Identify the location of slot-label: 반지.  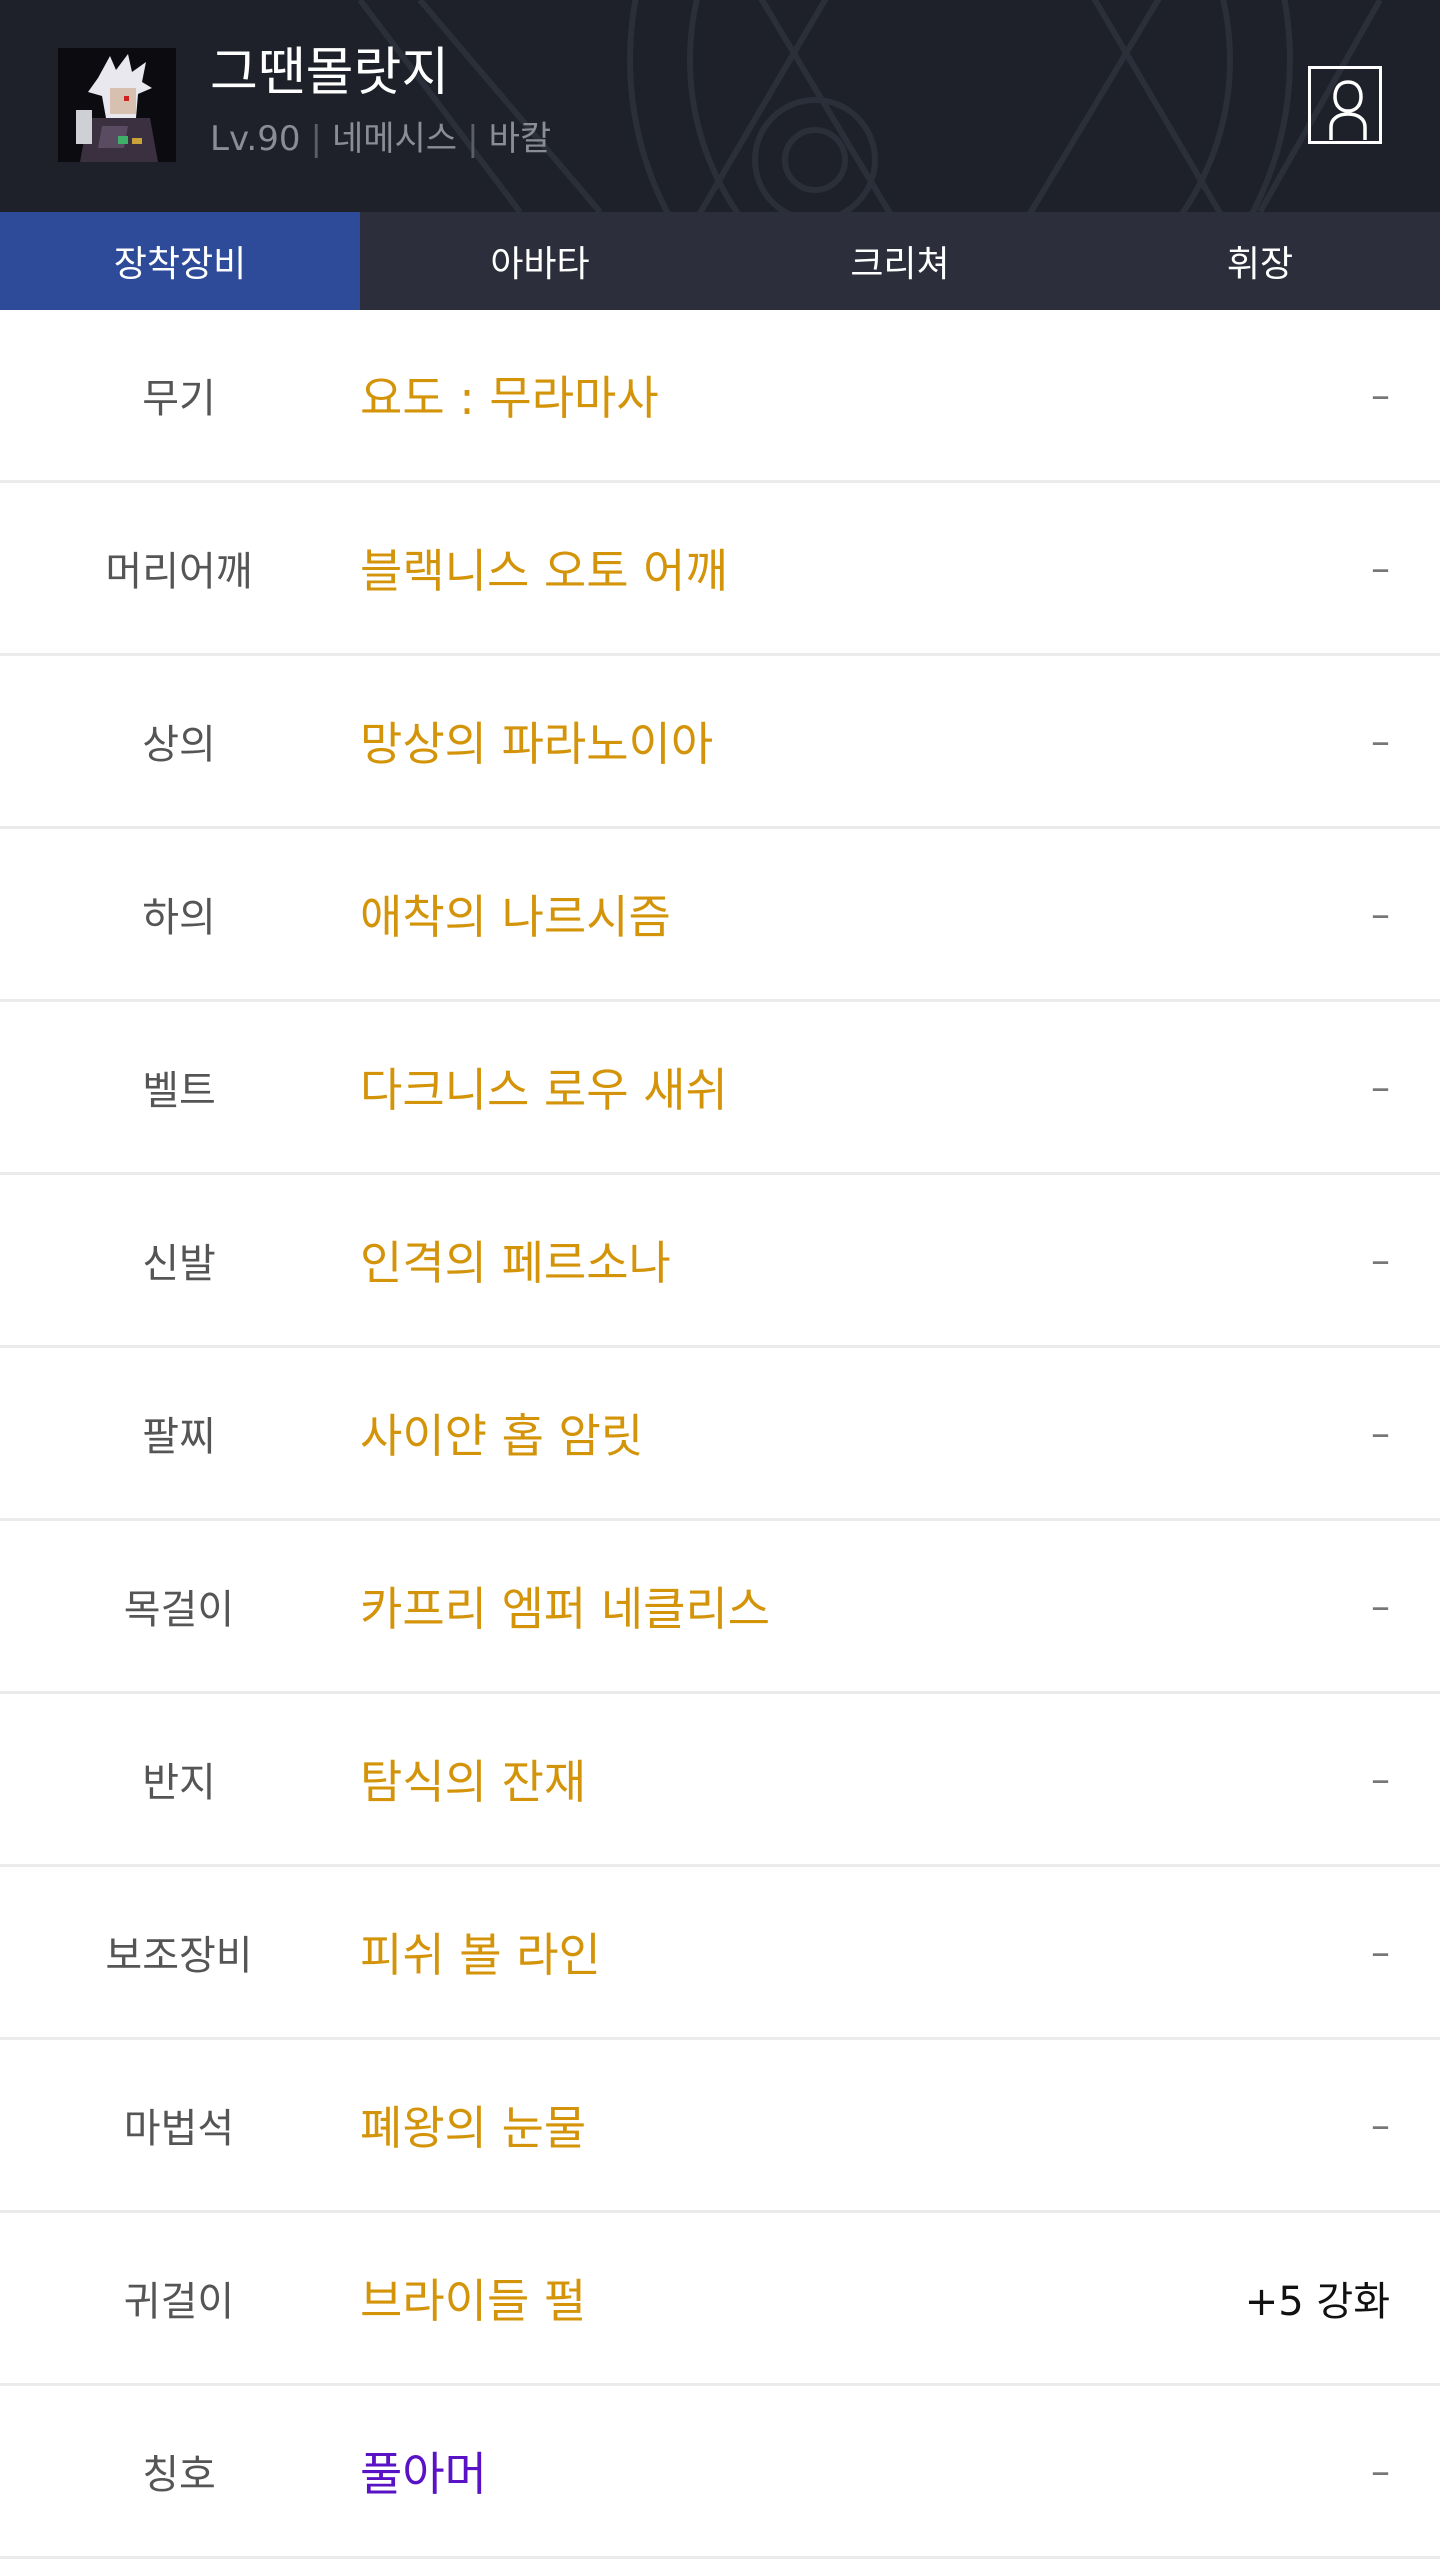
(179, 1783).